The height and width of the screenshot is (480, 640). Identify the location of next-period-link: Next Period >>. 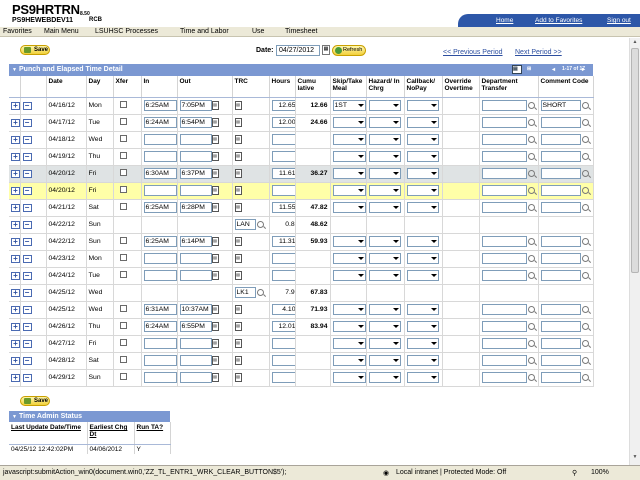
(538, 52).